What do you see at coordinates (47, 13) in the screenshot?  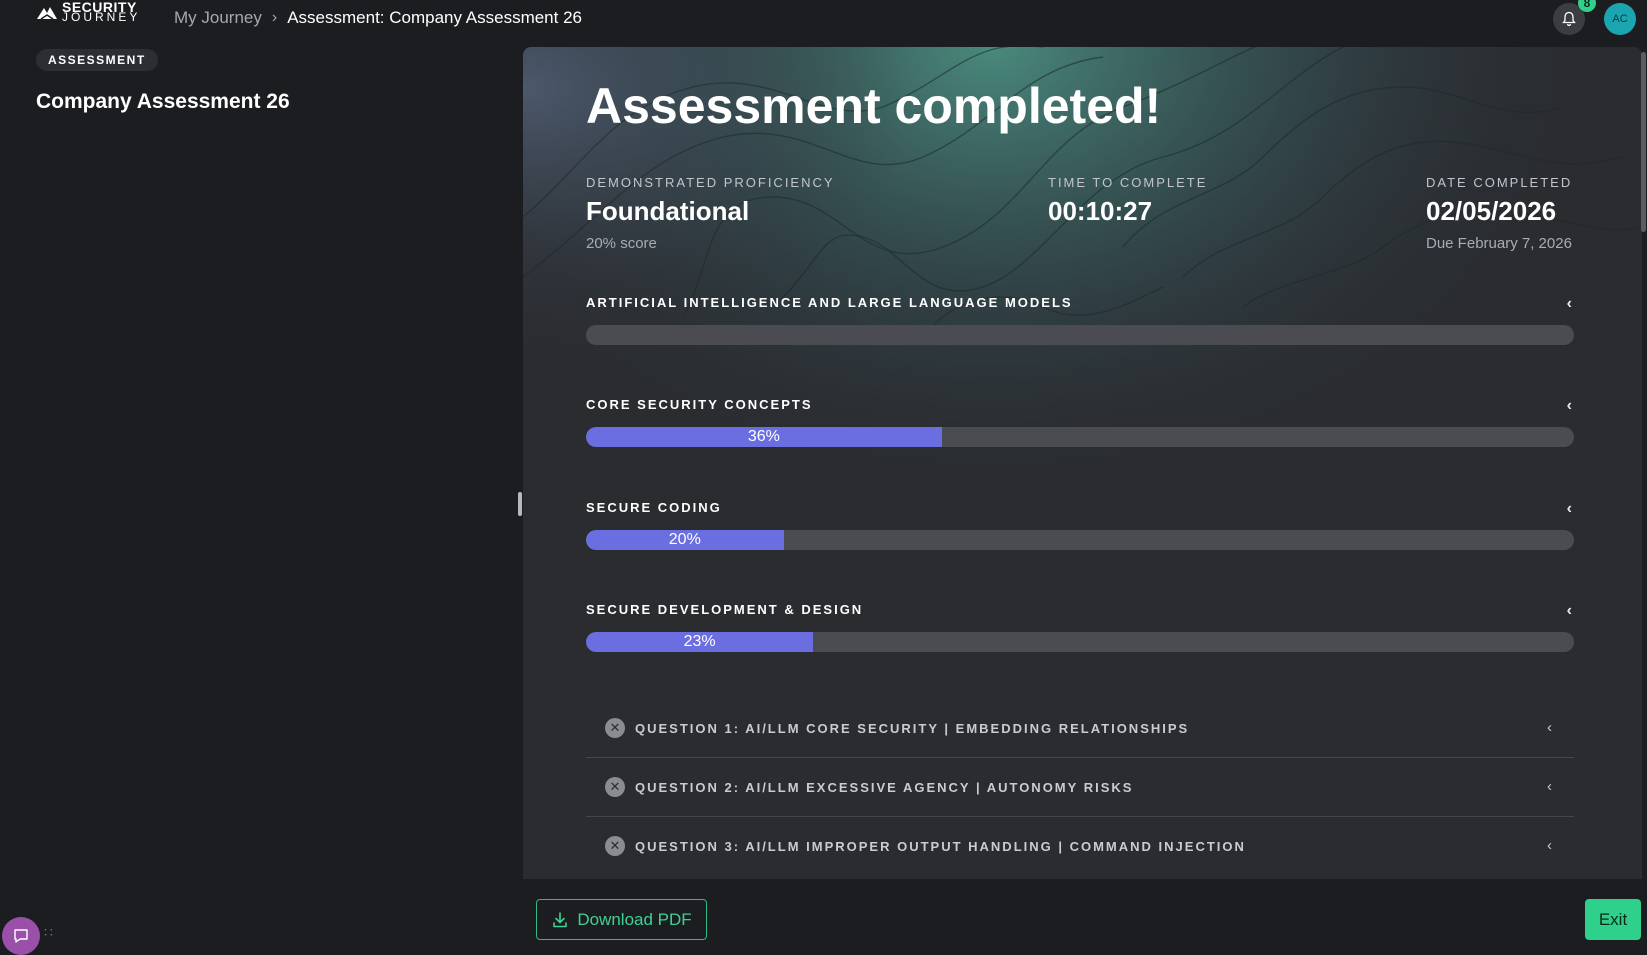 I see `mountain-logo-icon` at bounding box center [47, 13].